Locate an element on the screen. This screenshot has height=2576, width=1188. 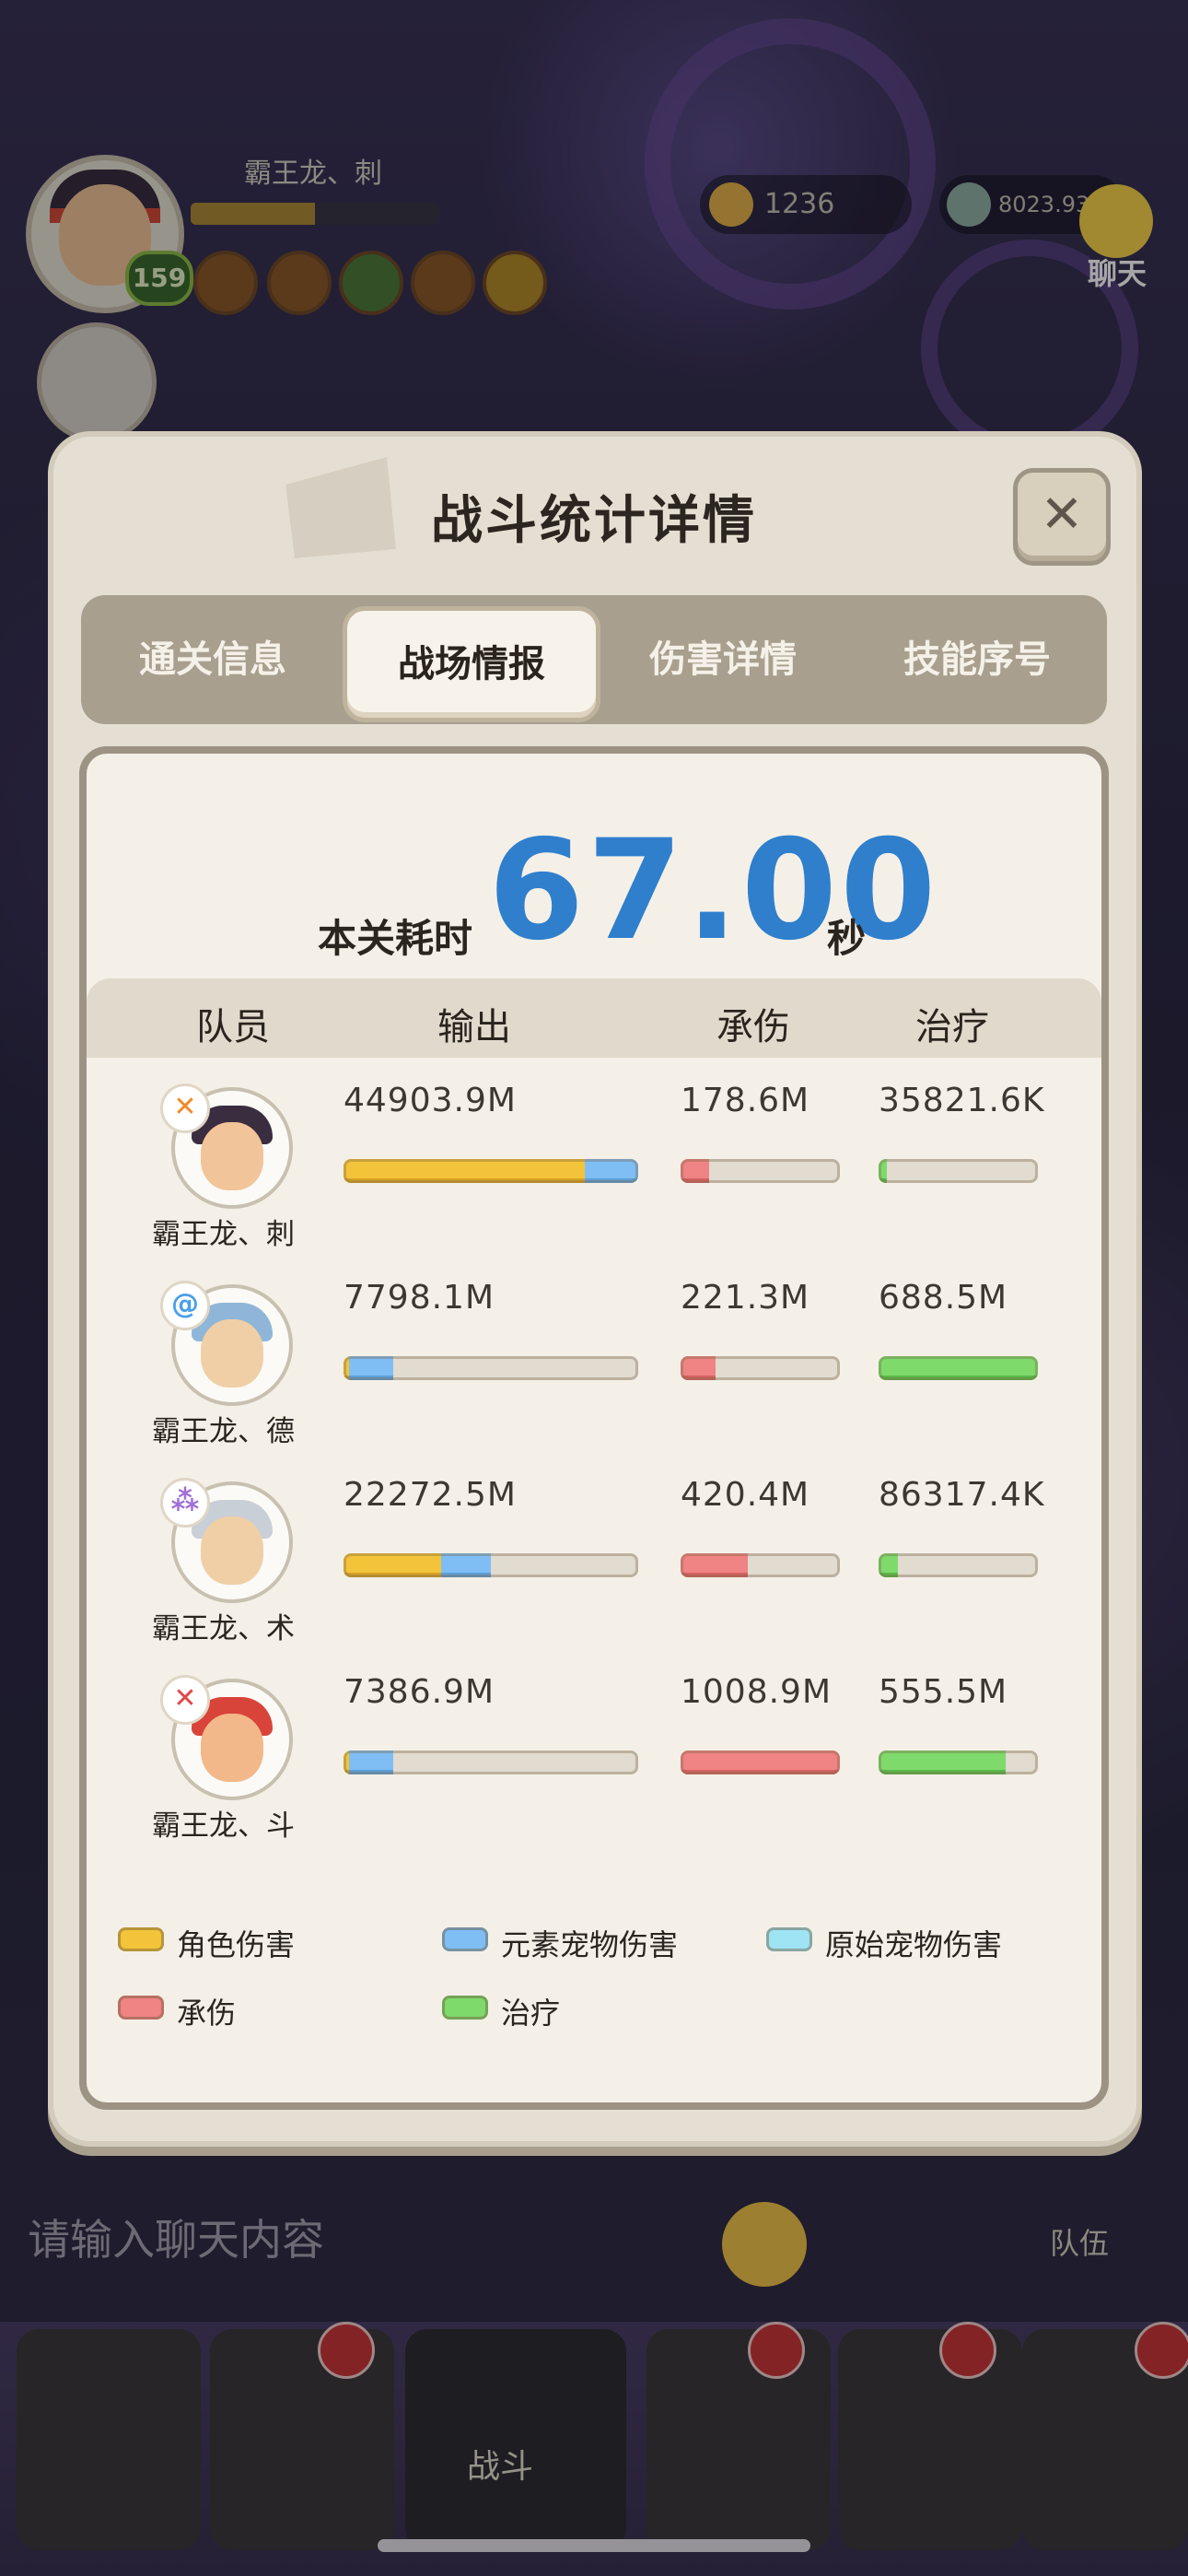
member-name: 霸王龙、斗 is located at coordinates (223, 1826).